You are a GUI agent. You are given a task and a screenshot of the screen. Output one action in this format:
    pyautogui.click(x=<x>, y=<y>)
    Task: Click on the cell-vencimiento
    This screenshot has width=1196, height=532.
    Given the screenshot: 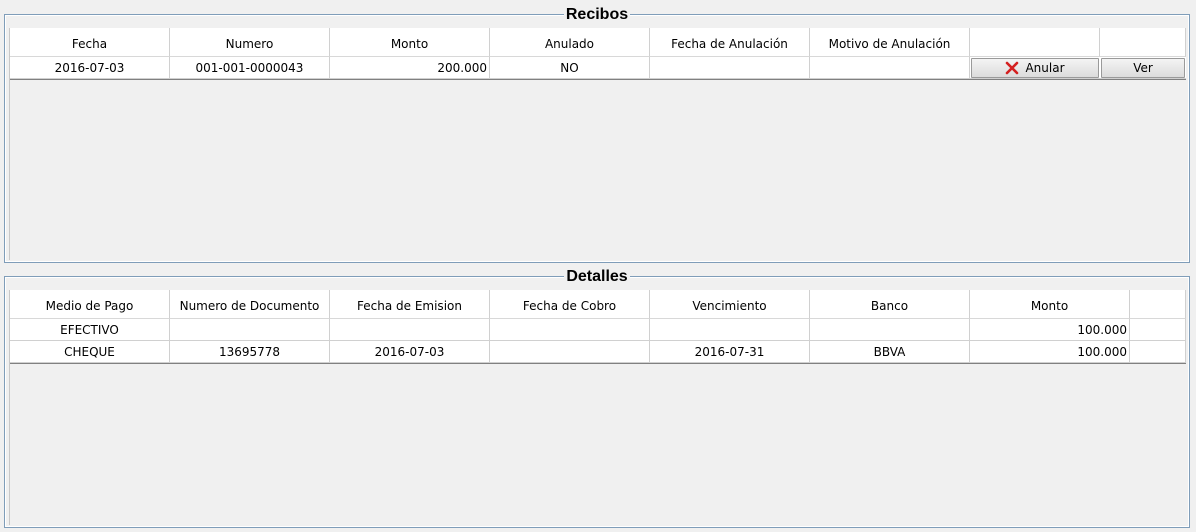 What is the action you would take?
    pyautogui.click(x=730, y=330)
    